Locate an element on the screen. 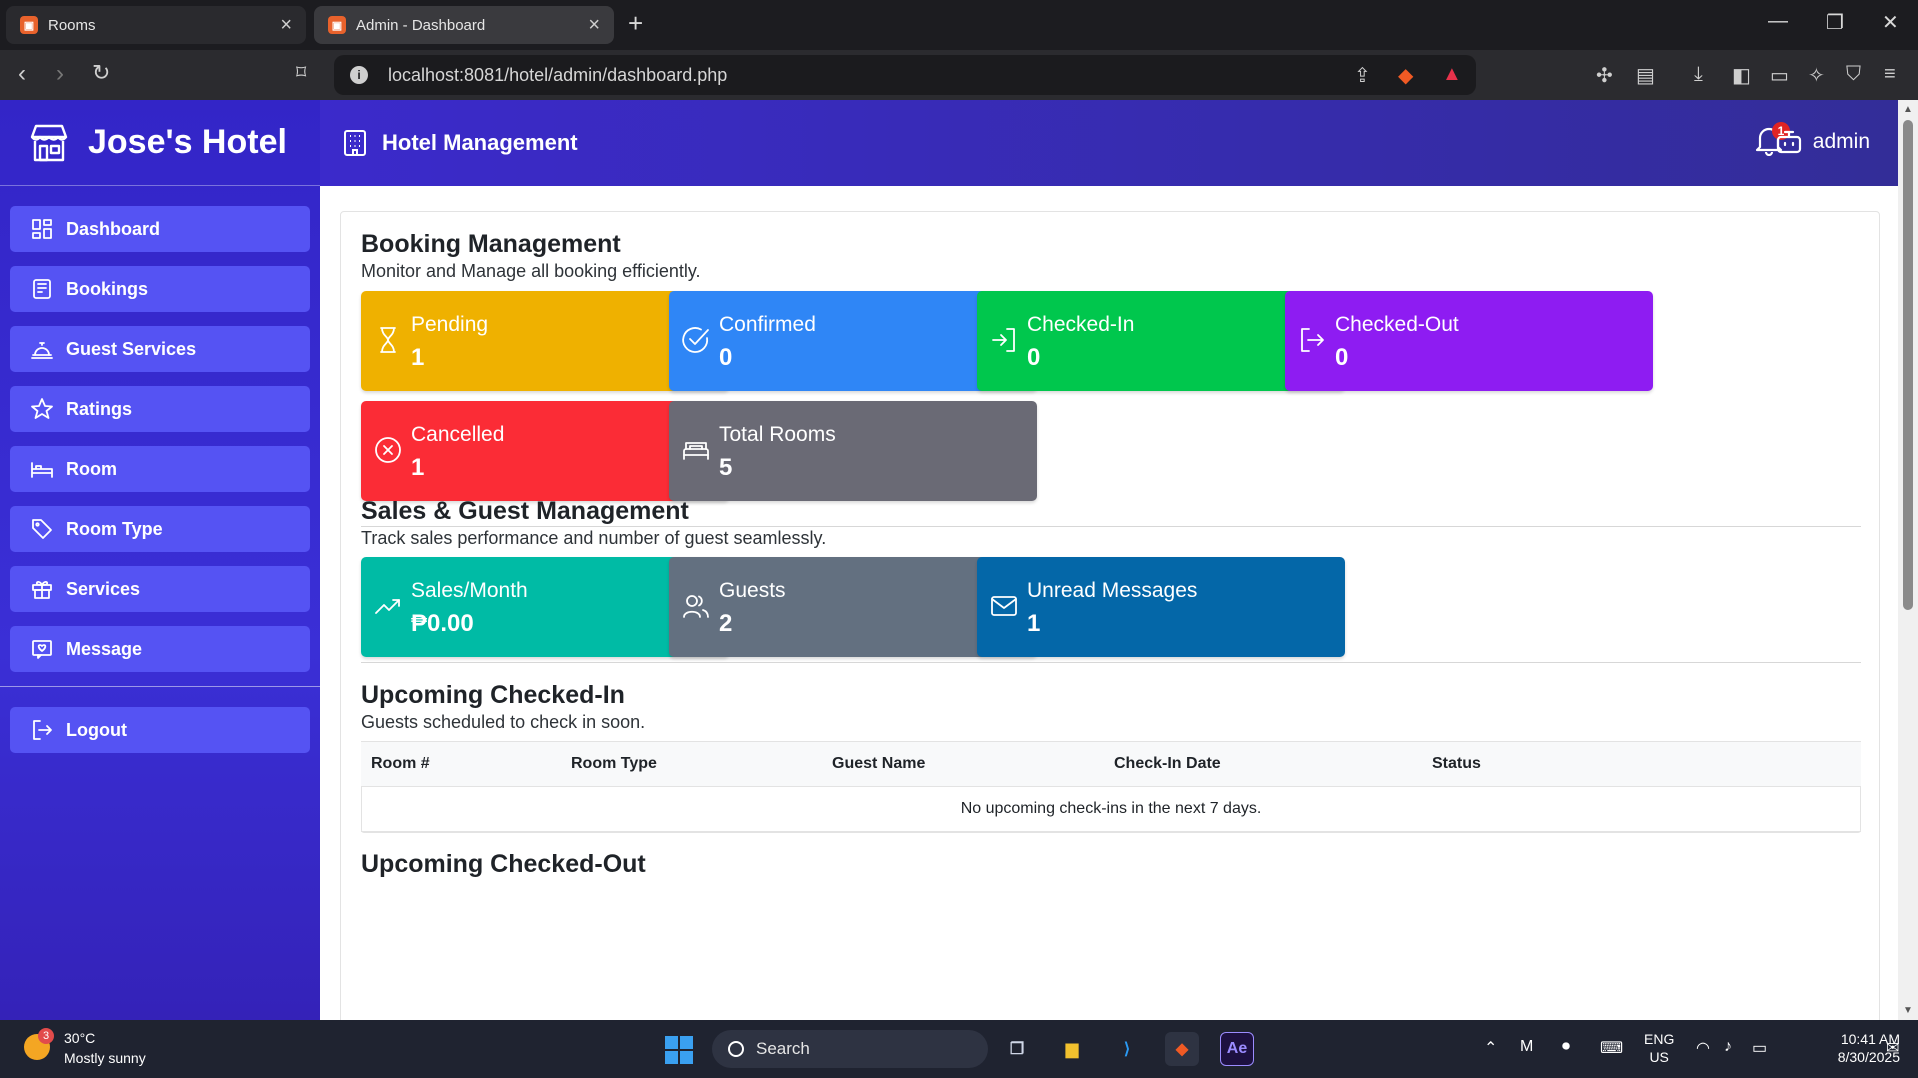 The width and height of the screenshot is (1918, 1078). stat-value: 5 is located at coordinates (726, 467).